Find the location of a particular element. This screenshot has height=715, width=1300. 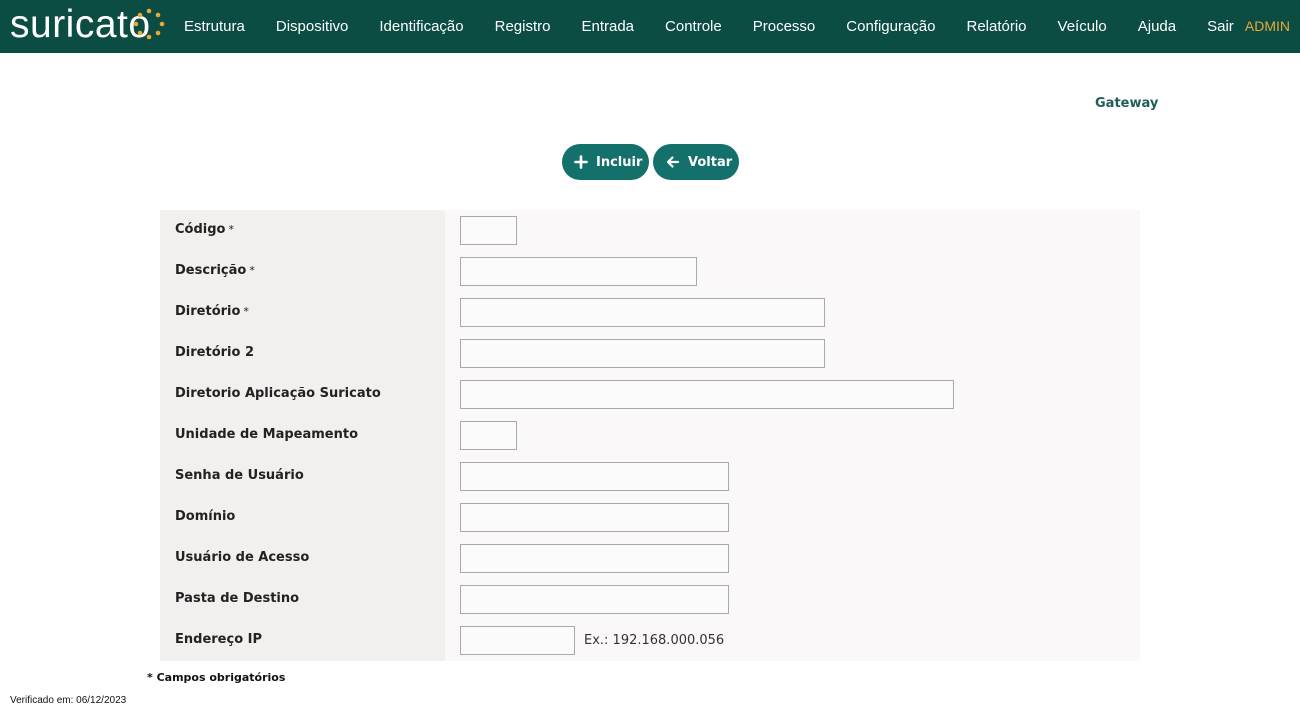

logo: suricato is located at coordinates (80, 25).